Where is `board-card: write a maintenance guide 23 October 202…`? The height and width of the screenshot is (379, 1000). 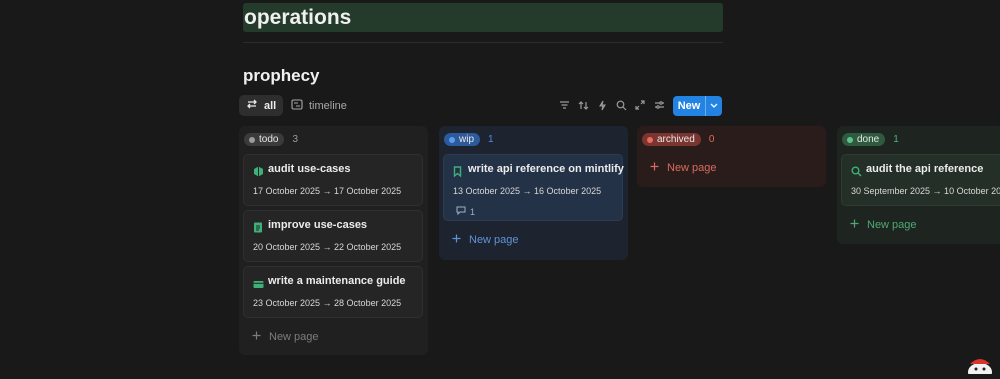 board-card: write a maintenance guide 23 October 202… is located at coordinates (333, 292).